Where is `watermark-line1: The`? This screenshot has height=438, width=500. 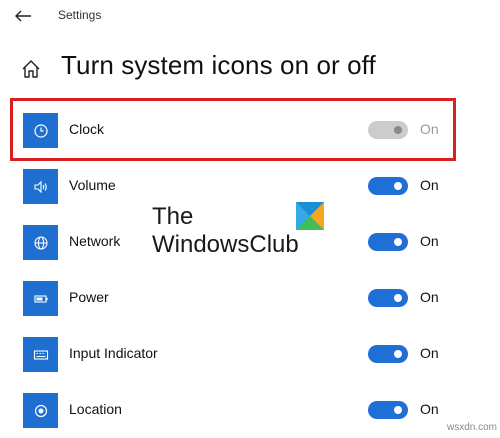
watermark-line1: The is located at coordinates (173, 216).